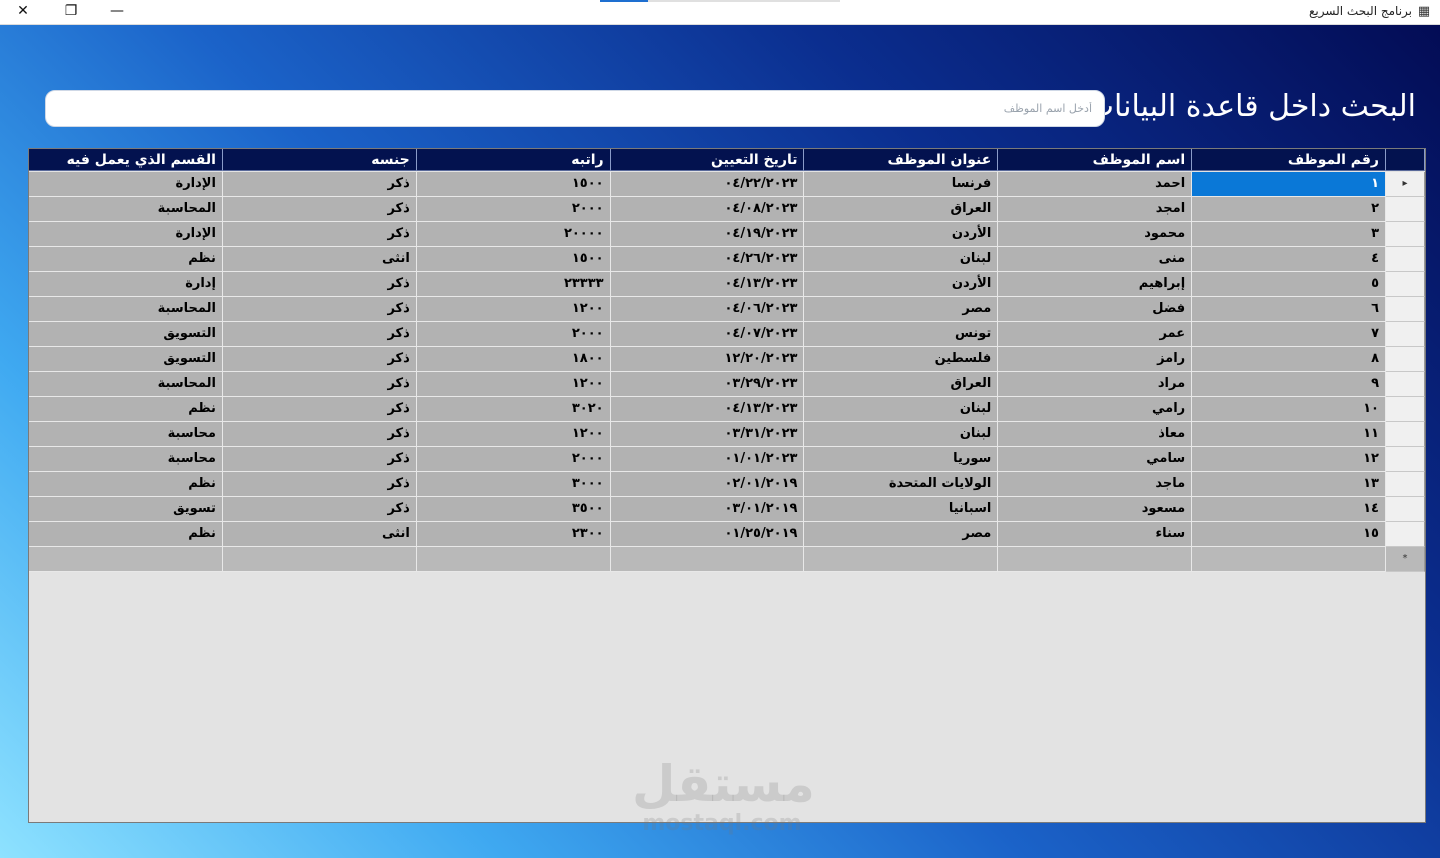 The image size is (1440, 858). I want to click on minimize-button: —, so click(117, 12).